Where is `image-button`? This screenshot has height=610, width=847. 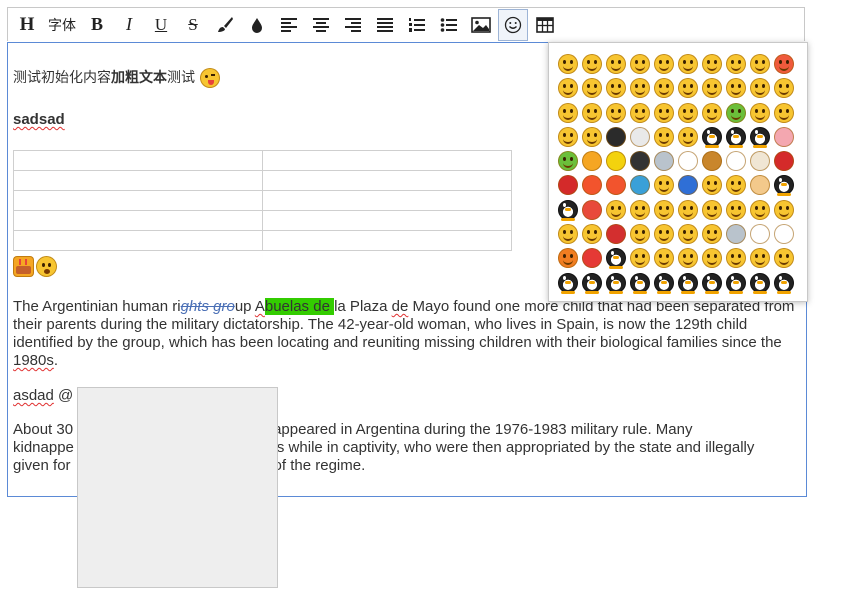
image-button is located at coordinates (481, 25).